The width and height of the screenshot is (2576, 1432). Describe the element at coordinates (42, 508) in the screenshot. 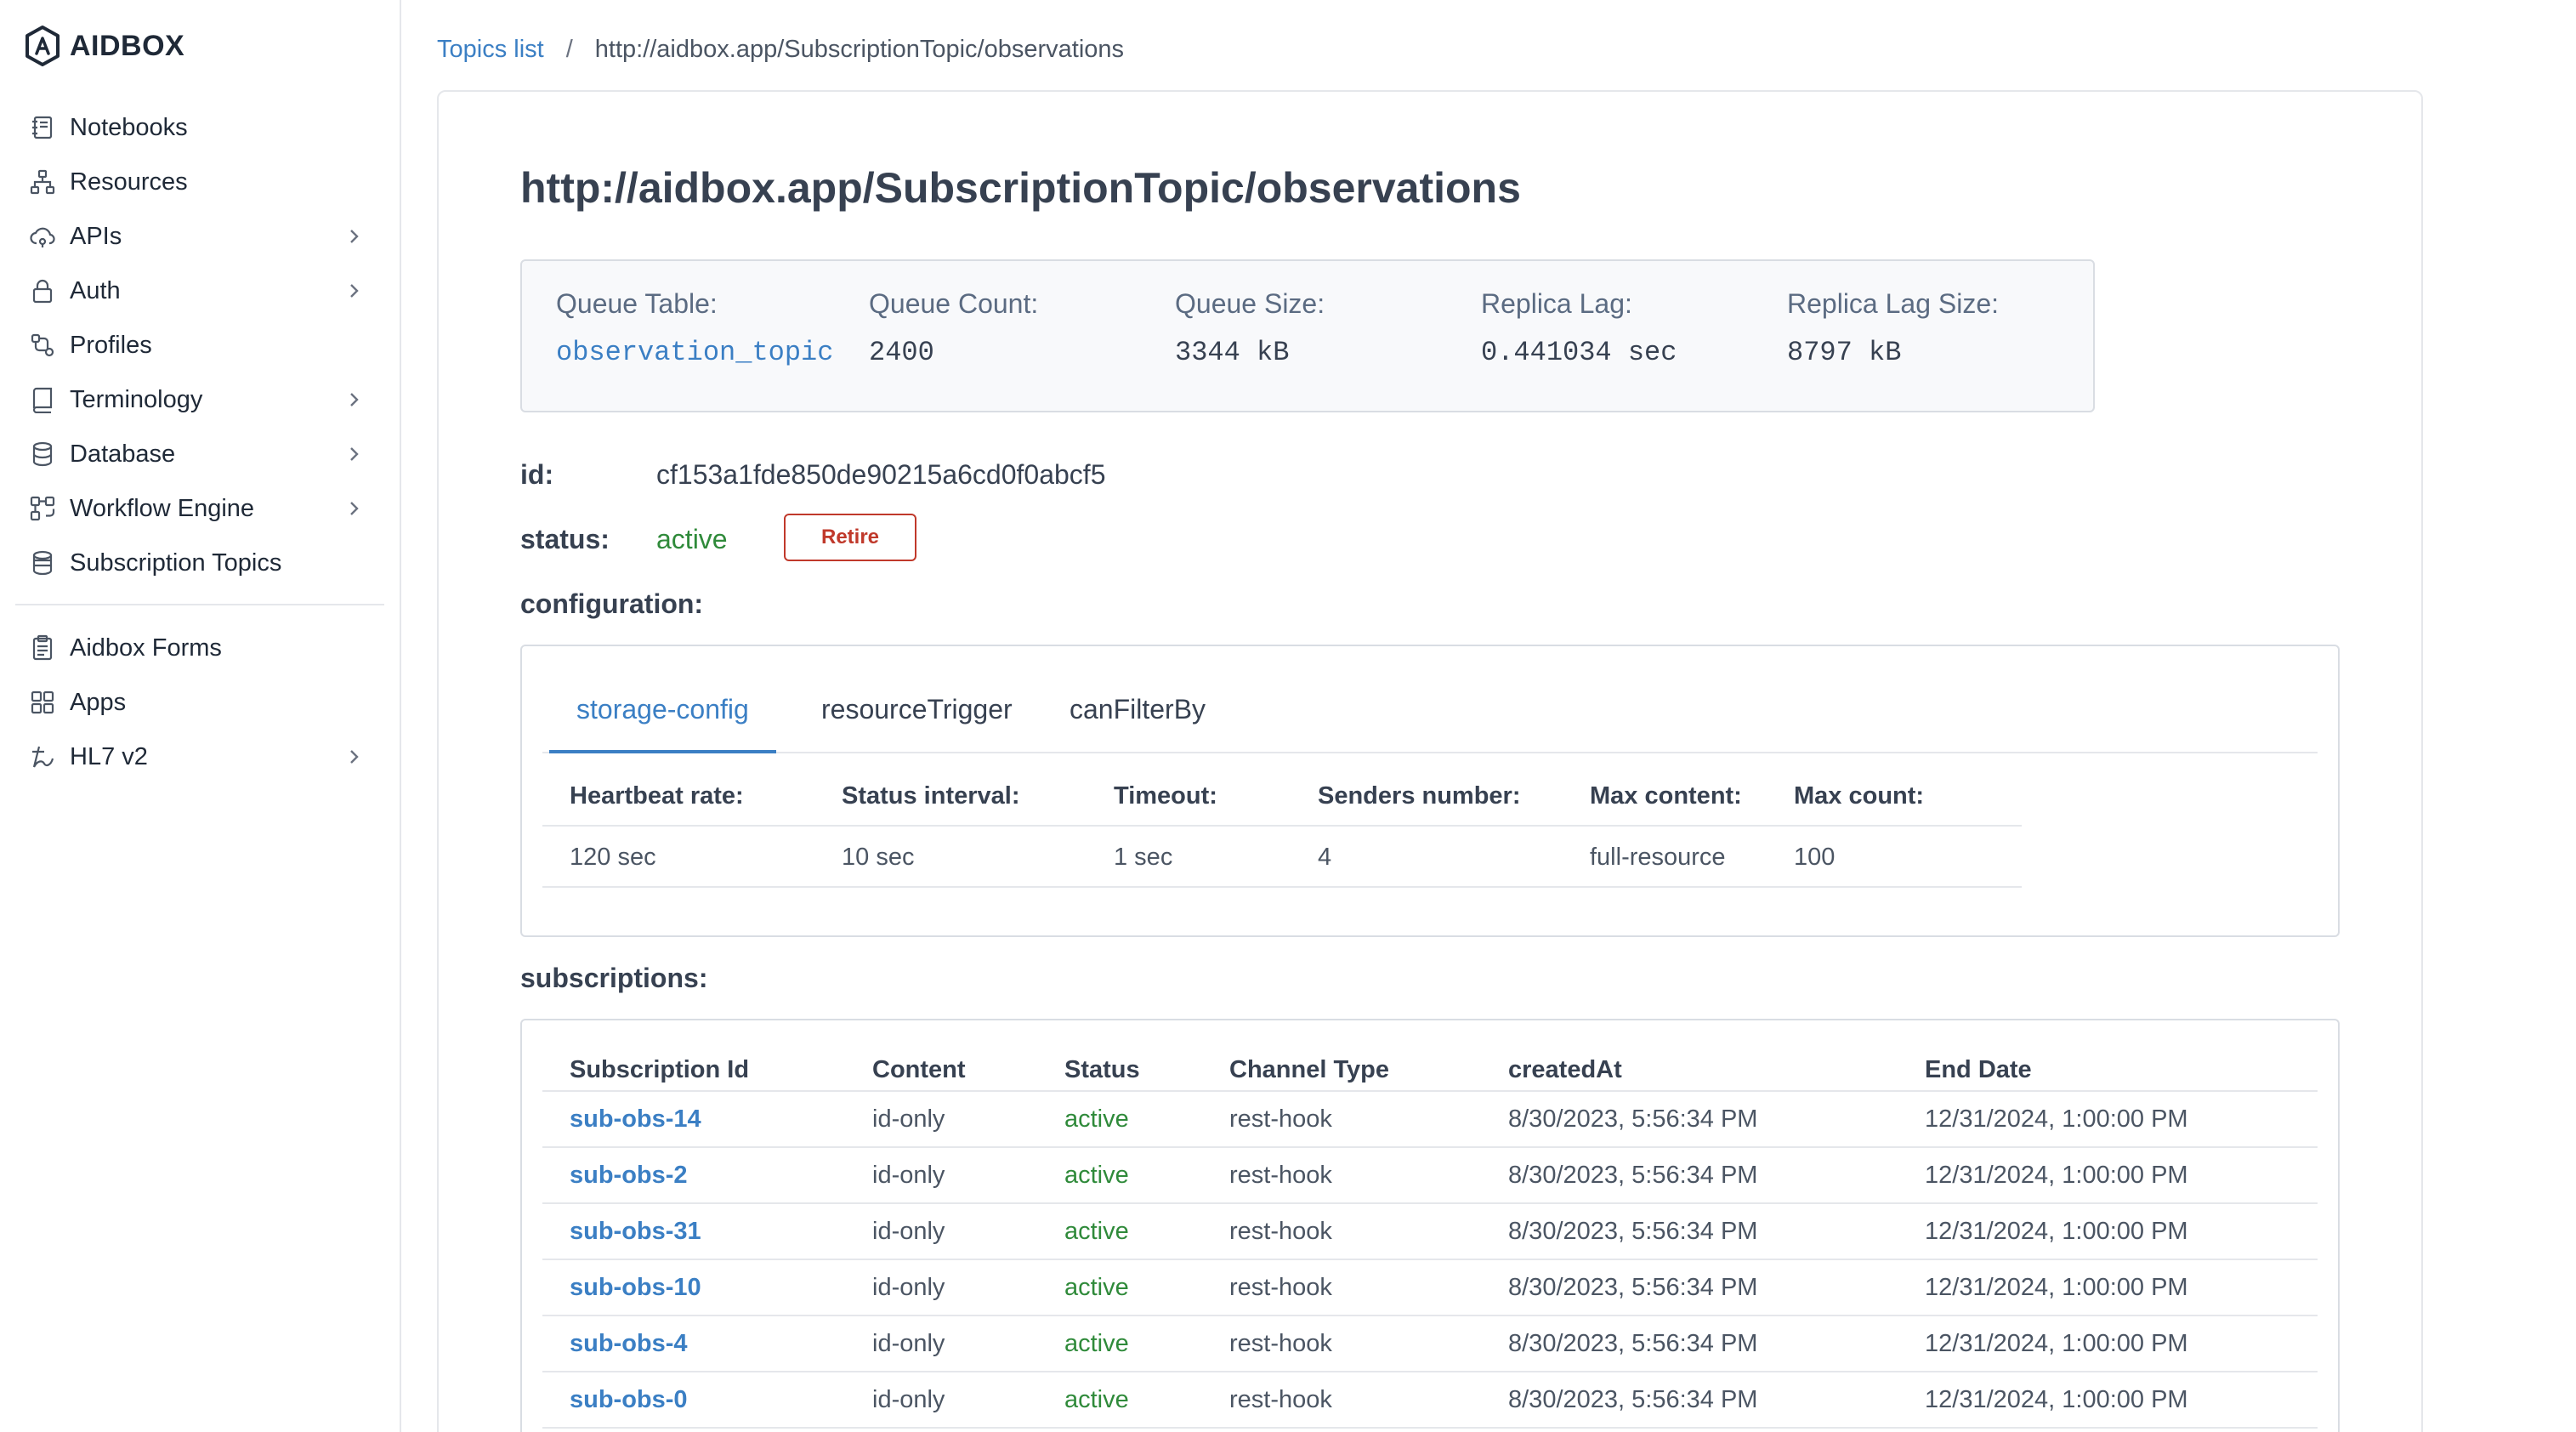

I see `workflow-icon` at that location.